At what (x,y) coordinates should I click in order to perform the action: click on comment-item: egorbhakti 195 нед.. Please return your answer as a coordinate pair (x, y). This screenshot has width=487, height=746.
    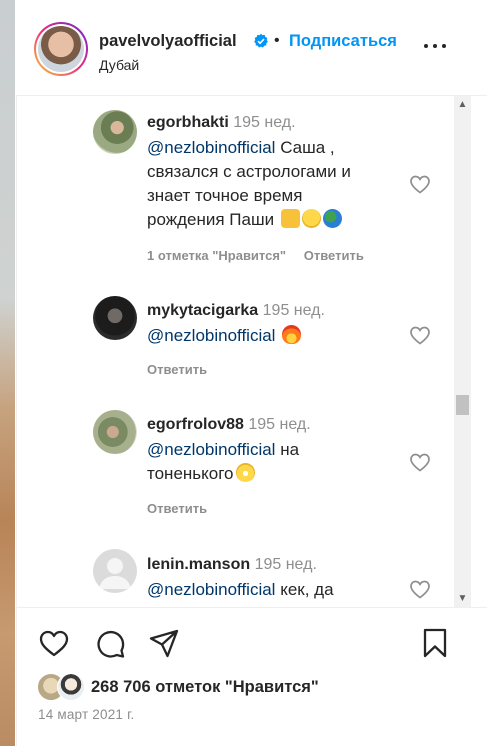
    Looking at the image, I should click on (221, 123).